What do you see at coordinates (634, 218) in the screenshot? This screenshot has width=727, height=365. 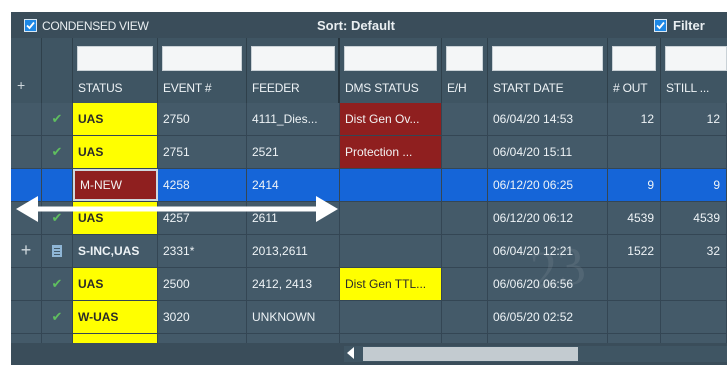 I see `cell-out: 4539` at bounding box center [634, 218].